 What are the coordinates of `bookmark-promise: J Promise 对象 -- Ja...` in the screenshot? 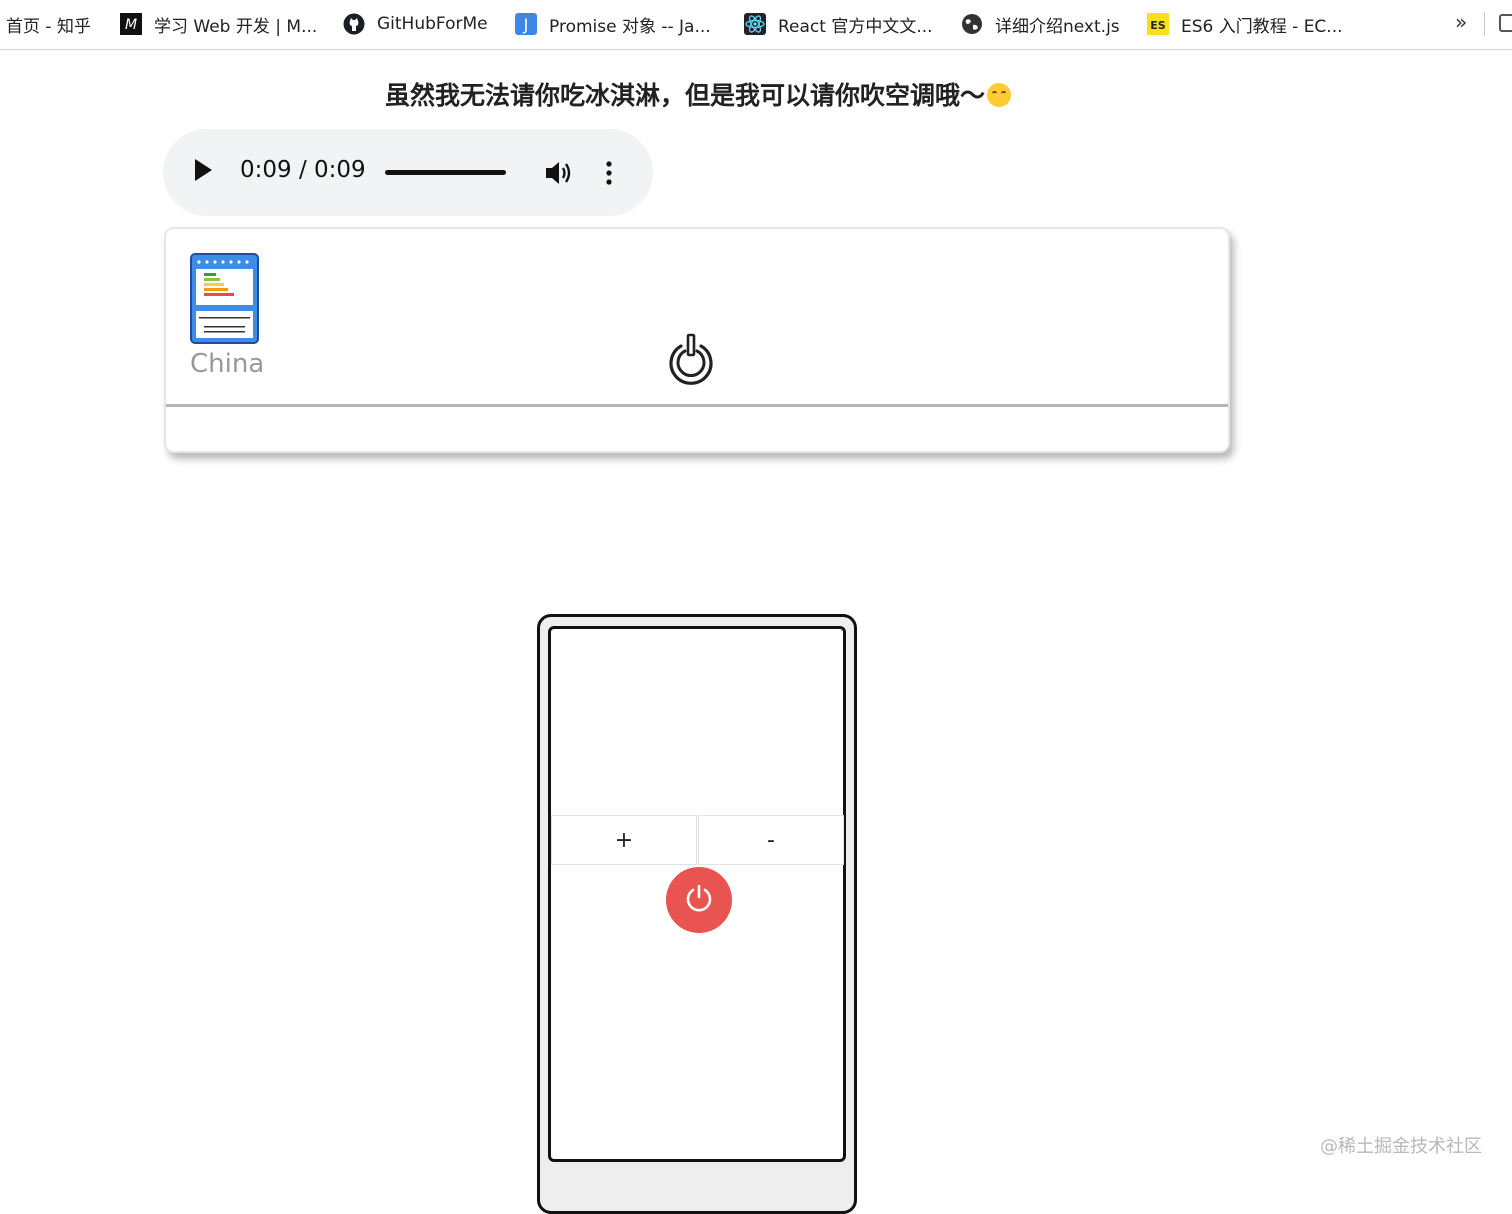 It's located at (613, 24).